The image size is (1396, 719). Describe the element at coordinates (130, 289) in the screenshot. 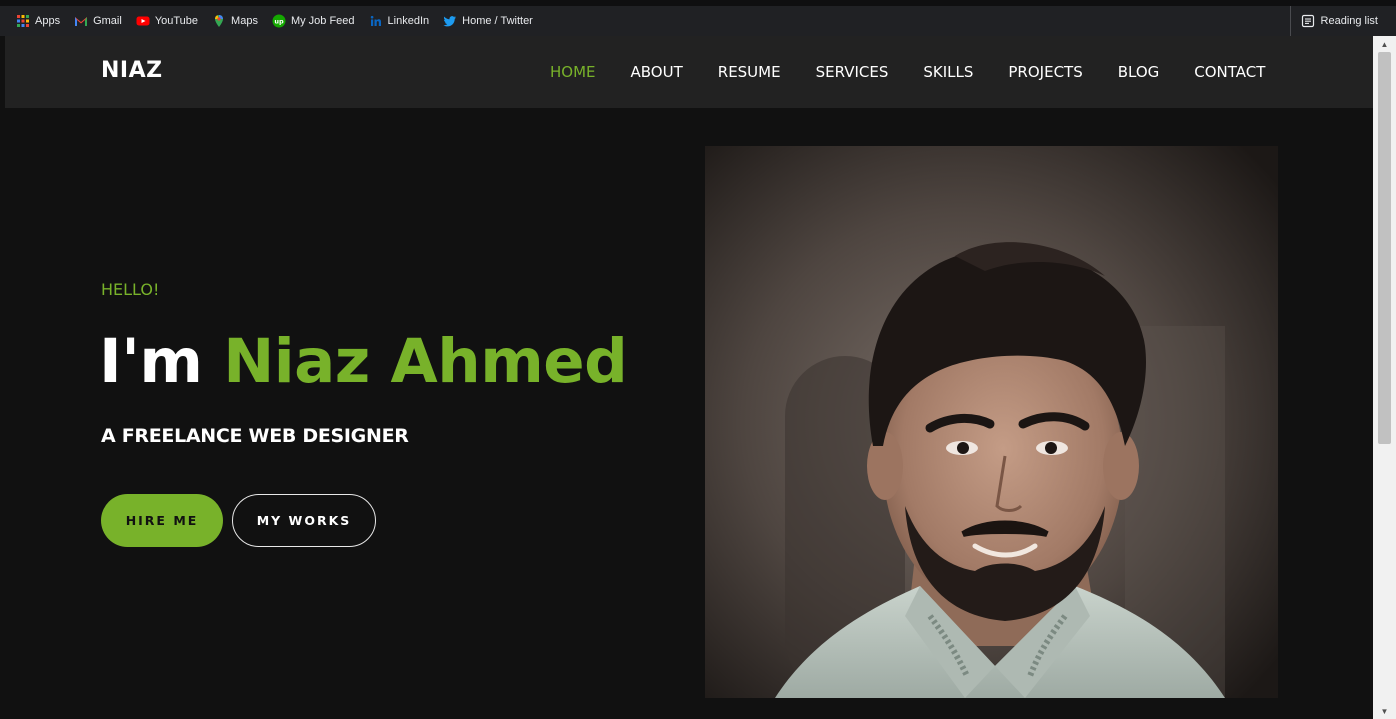

I see `hero-greeting: HELLO!` at that location.